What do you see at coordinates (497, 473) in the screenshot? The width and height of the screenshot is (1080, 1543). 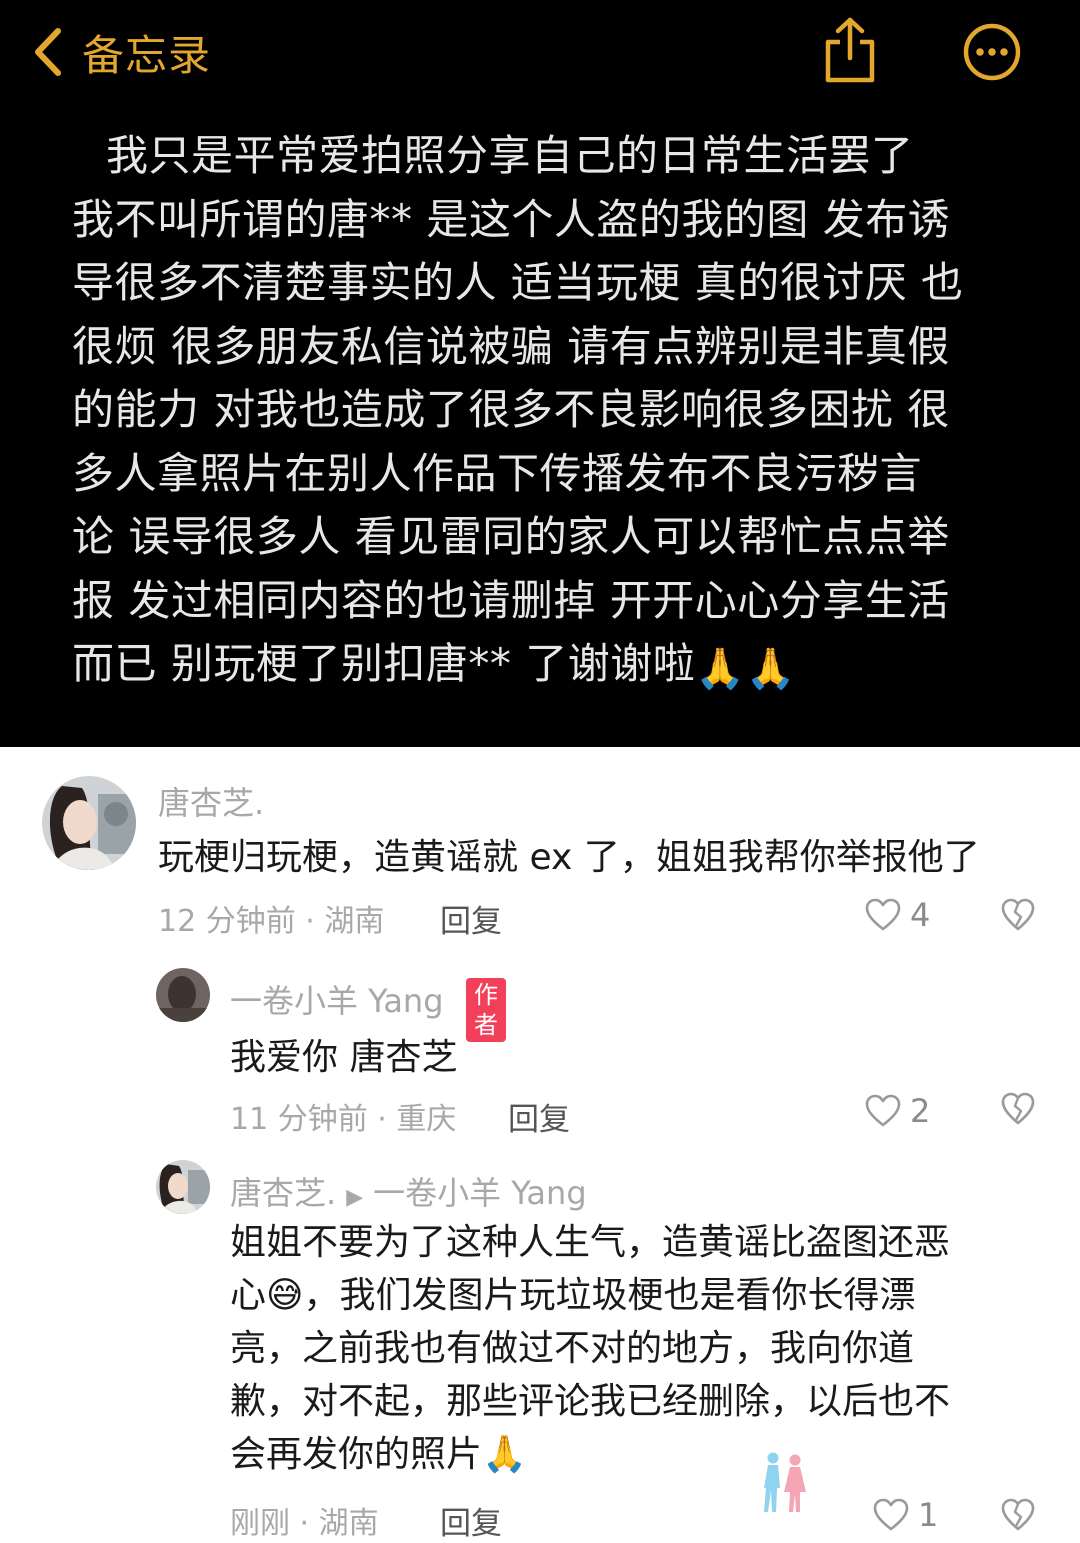 I see `note-line: 多人拿照片在别人作品下传播发布不良污秽言` at bounding box center [497, 473].